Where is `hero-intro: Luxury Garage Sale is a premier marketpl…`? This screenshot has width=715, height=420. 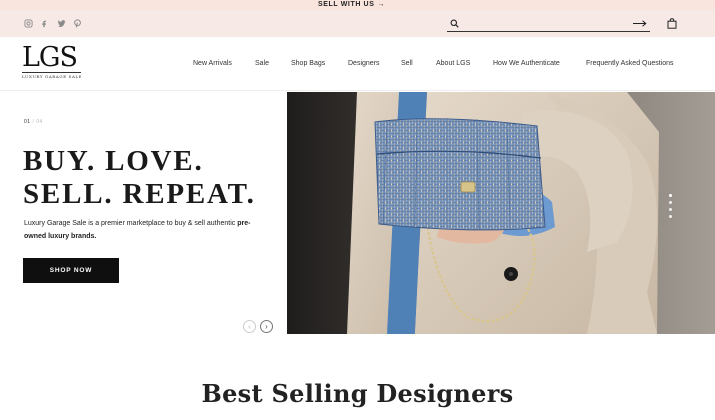 hero-intro: Luxury Garage Sale is a premier marketpl… is located at coordinates (141, 230).